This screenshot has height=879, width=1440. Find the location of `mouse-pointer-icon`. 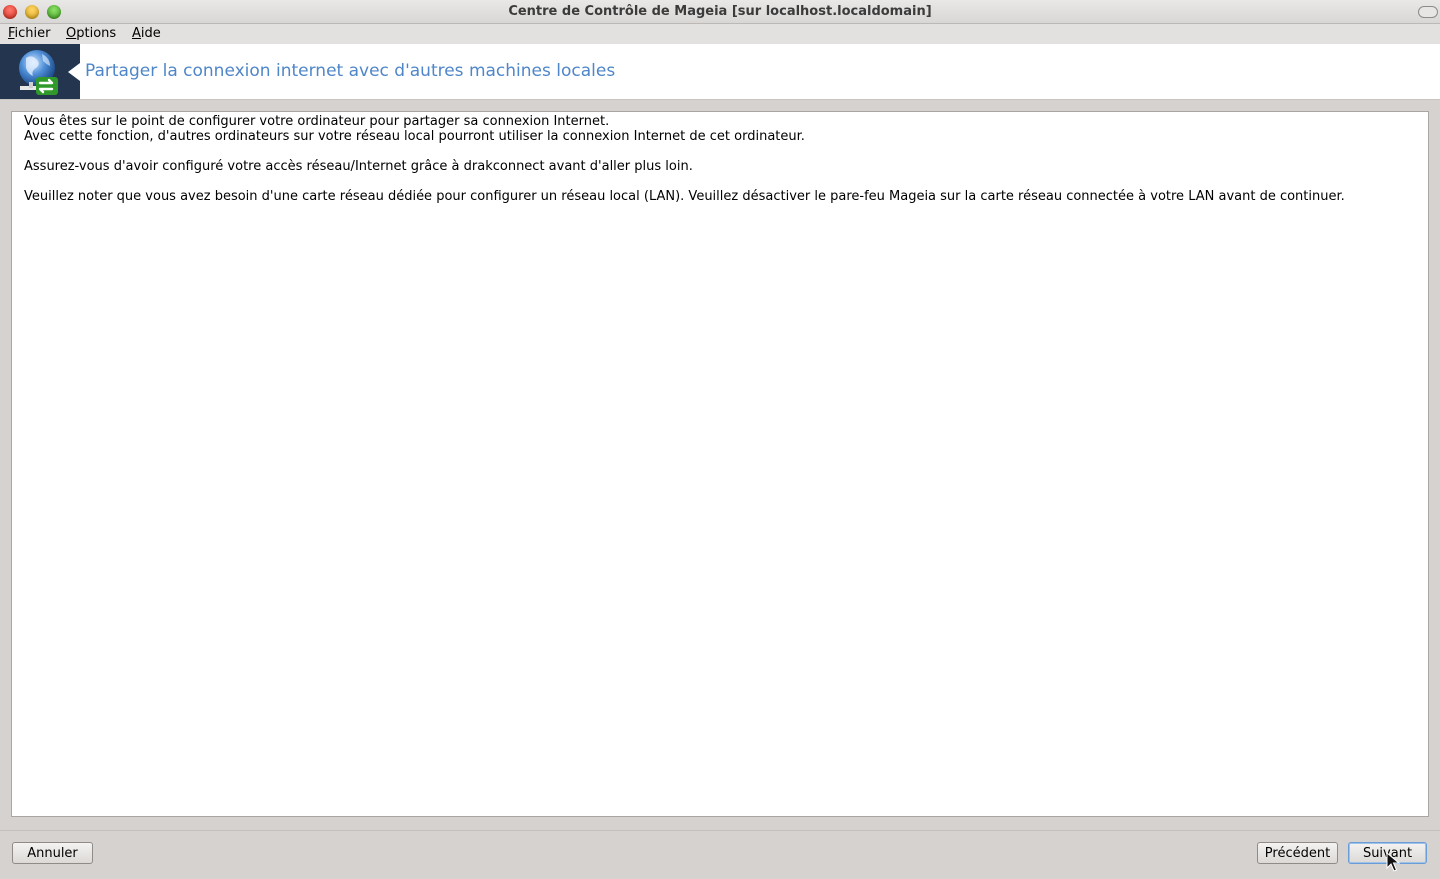

mouse-pointer-icon is located at coordinates (1393, 862).